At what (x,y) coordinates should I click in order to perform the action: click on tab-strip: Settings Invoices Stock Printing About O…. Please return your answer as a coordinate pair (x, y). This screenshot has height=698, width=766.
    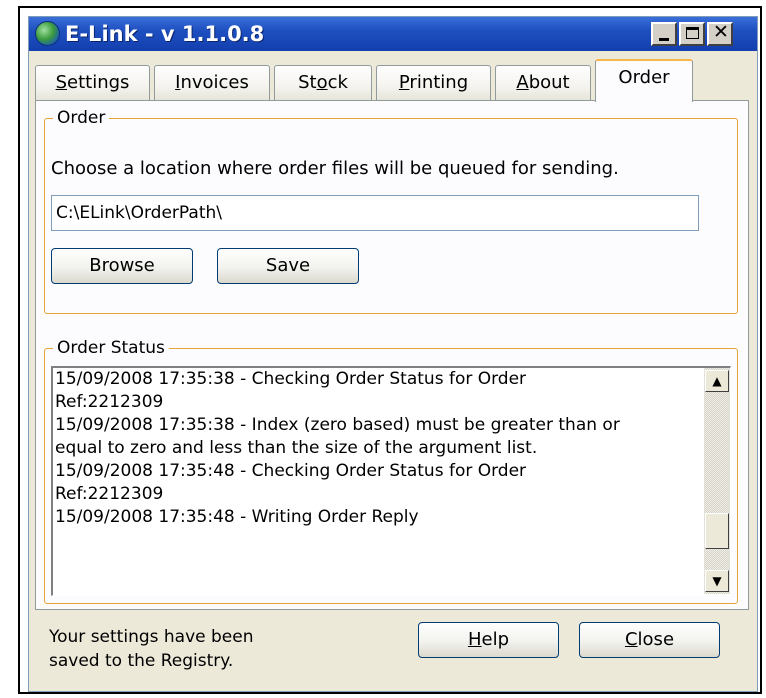
    Looking at the image, I should click on (393, 79).